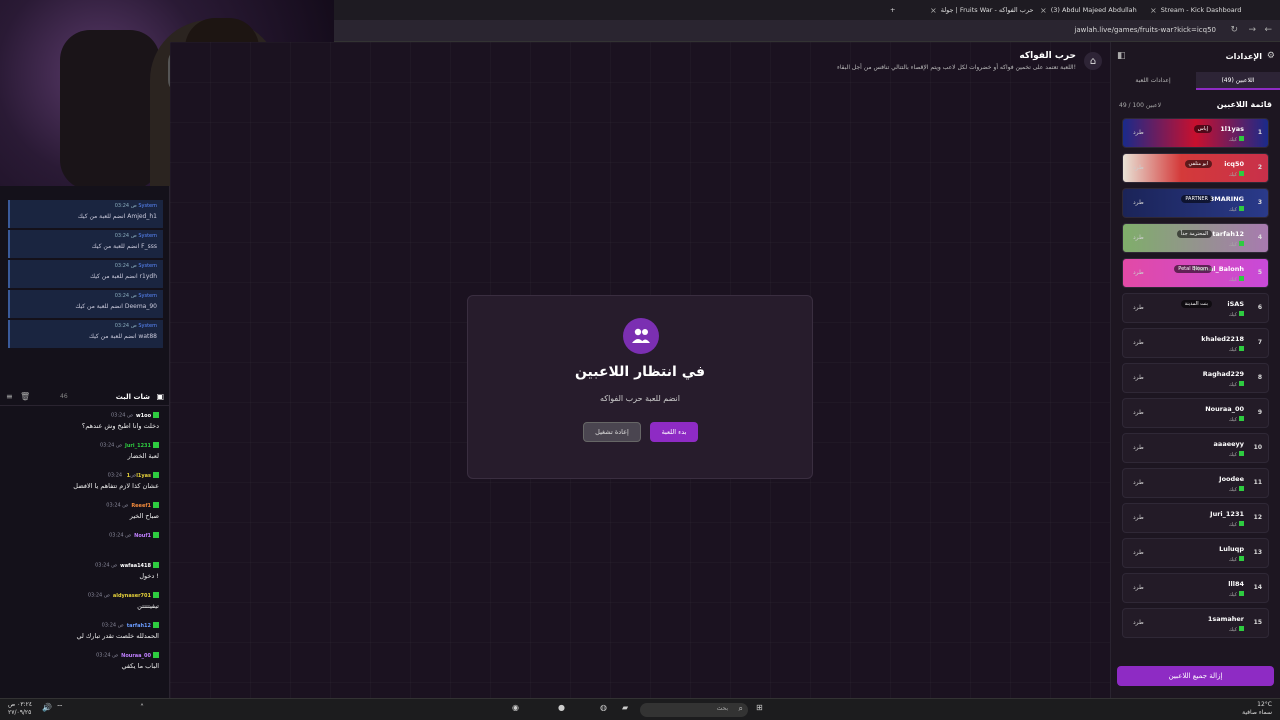 The width and height of the screenshot is (1280, 720). I want to click on player-name: iSAS, so click(1235, 304).